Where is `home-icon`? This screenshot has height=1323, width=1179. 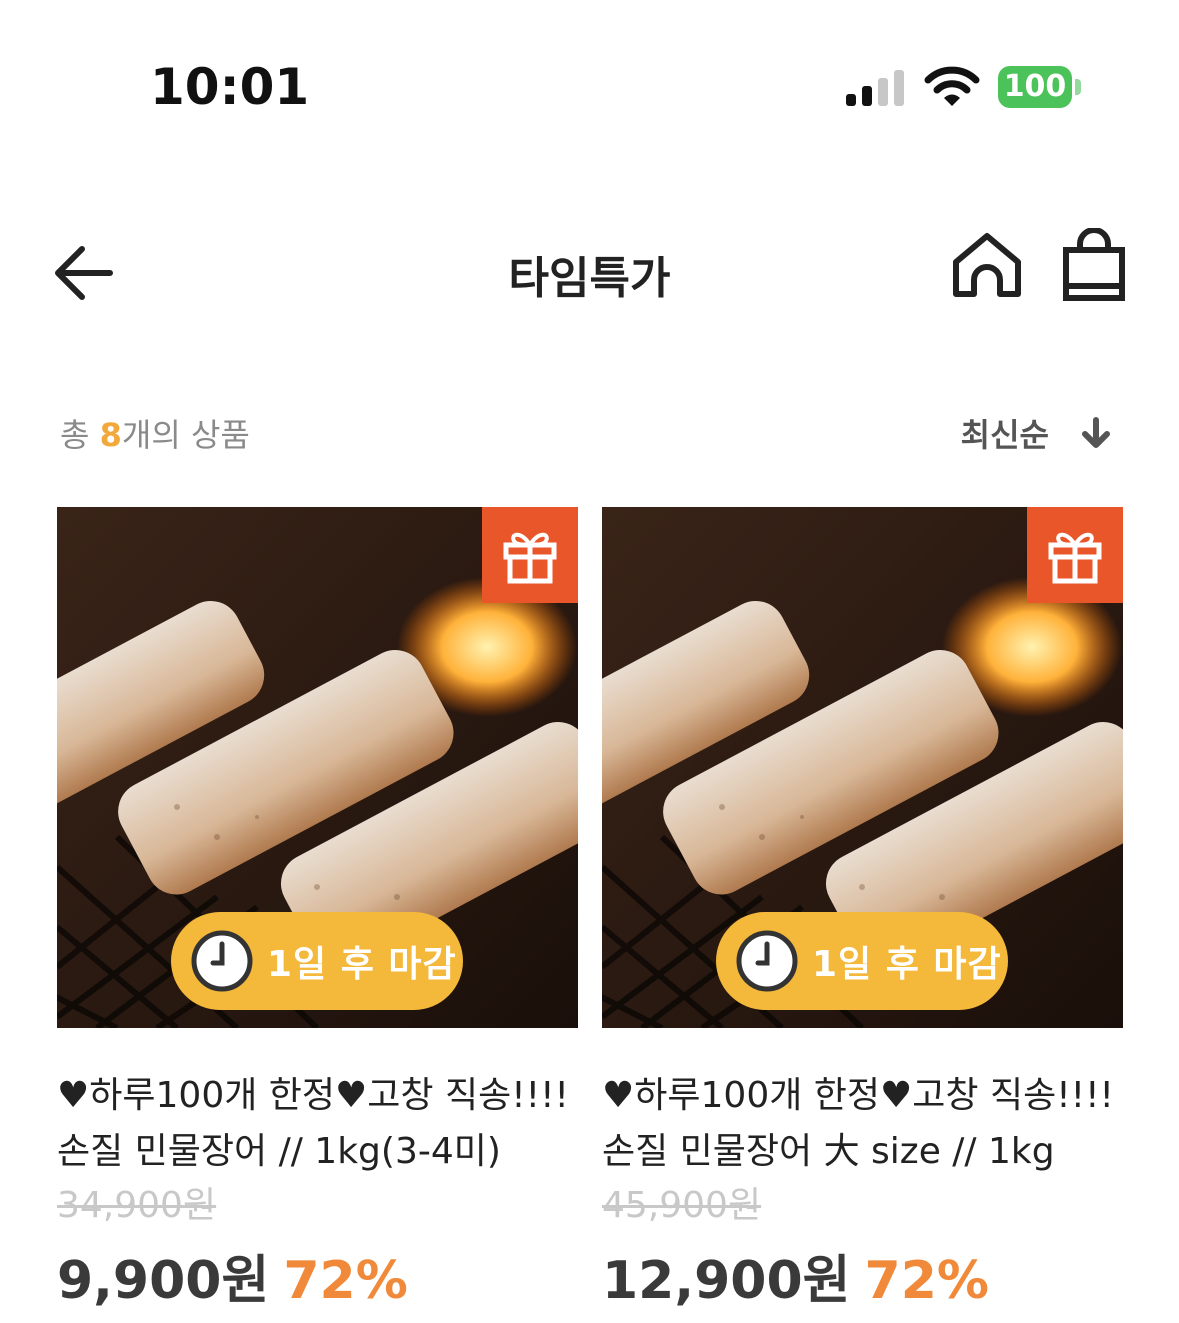 home-icon is located at coordinates (987, 265).